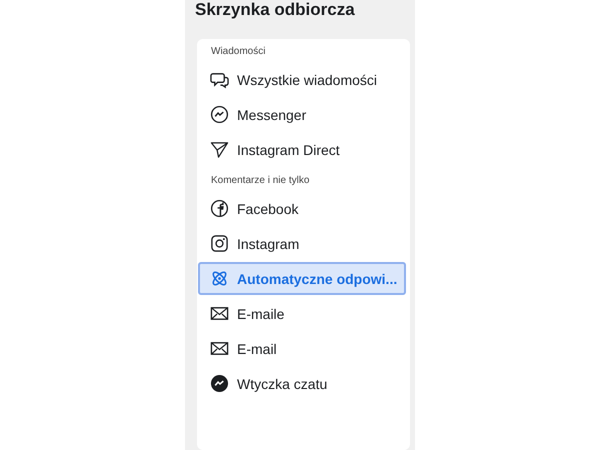  I want to click on nav-item: Messenger, so click(302, 114).